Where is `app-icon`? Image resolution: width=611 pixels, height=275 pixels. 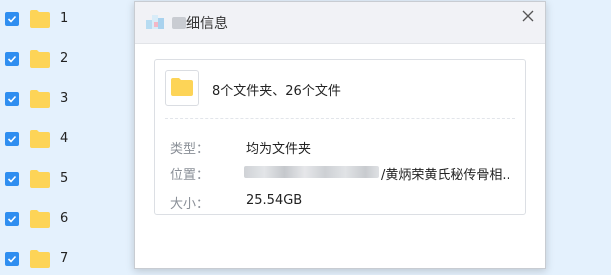
app-icon is located at coordinates (155, 22).